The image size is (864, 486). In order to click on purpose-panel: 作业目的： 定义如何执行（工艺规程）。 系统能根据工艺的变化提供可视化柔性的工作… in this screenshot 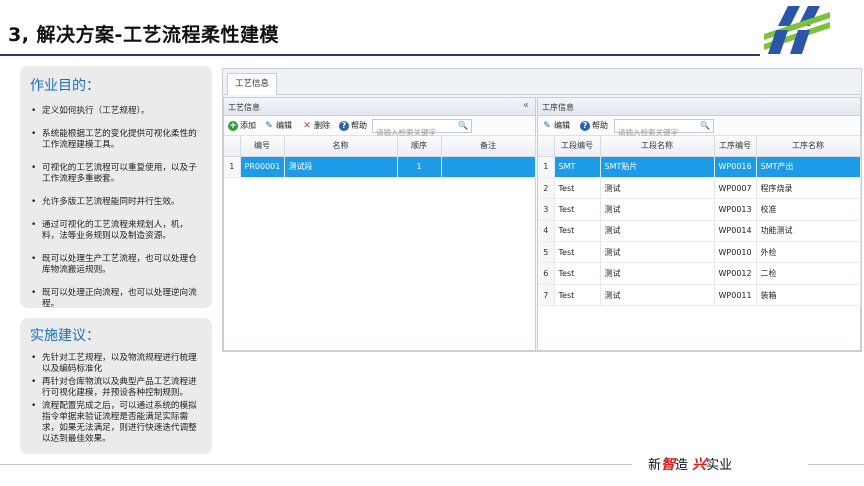, I will do `click(116, 188)`.